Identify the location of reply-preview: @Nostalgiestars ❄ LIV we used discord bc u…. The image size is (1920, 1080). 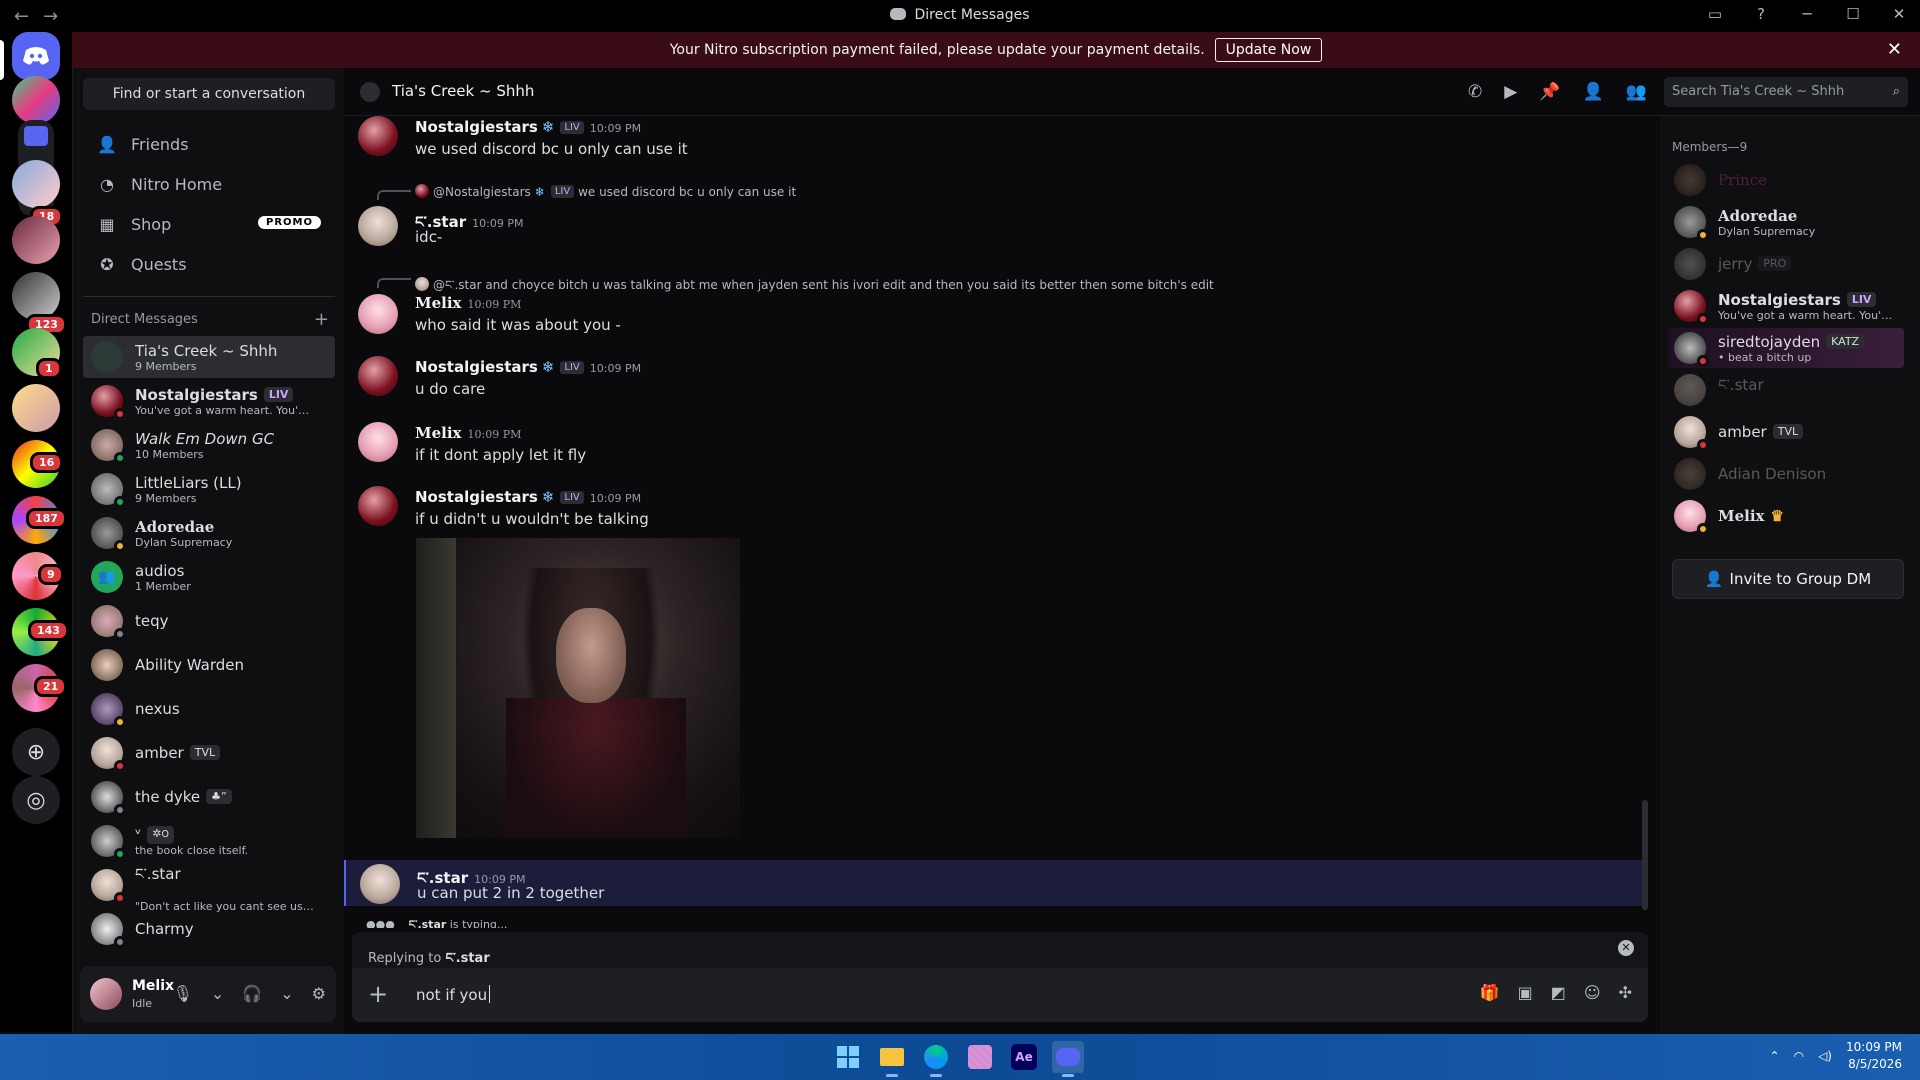
(586, 192).